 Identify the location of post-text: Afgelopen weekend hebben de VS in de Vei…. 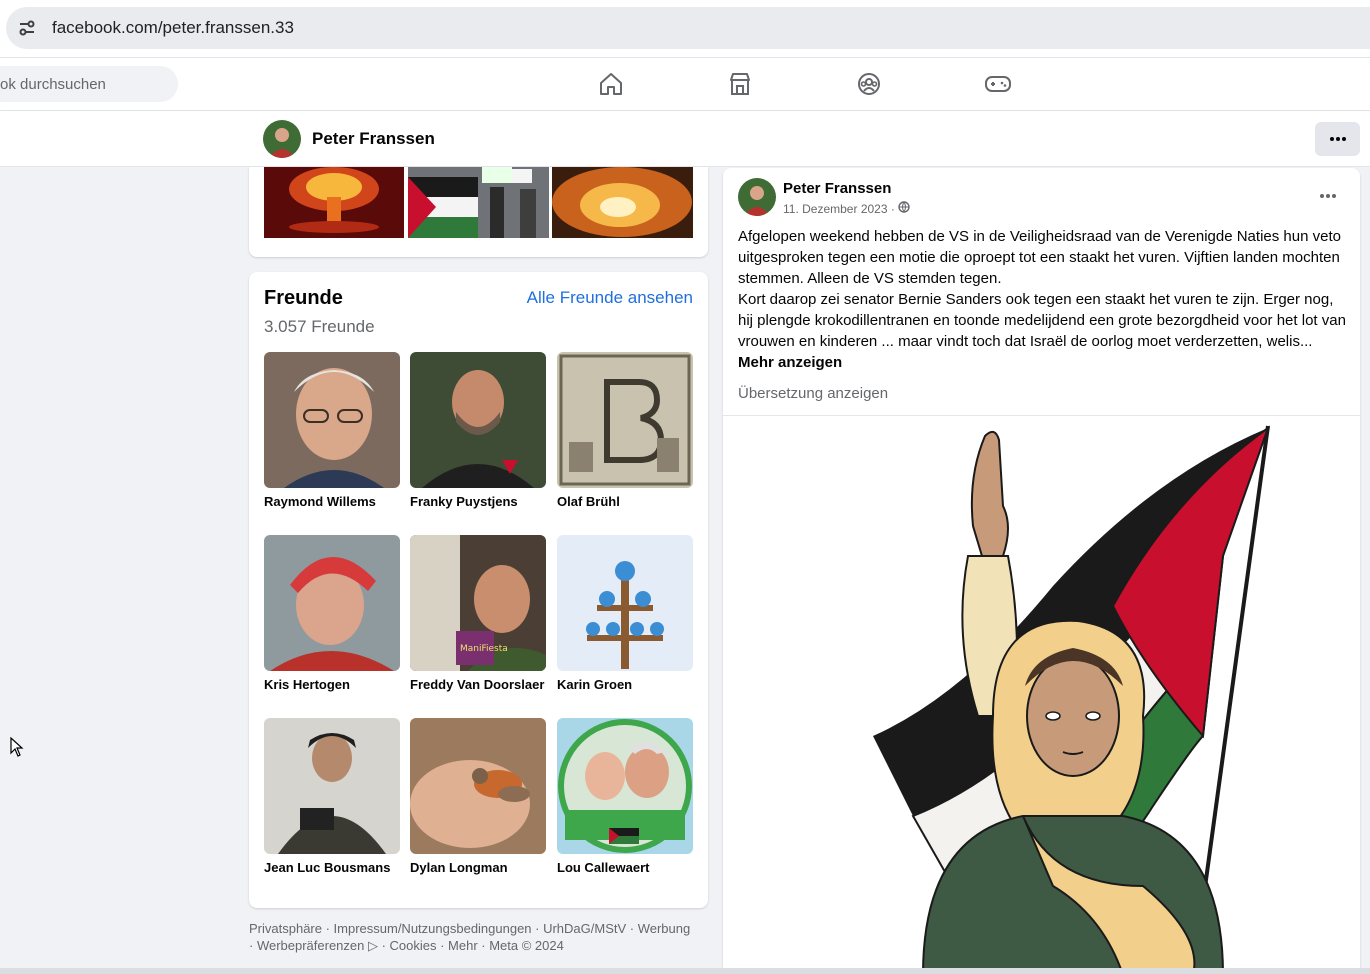
(1043, 299).